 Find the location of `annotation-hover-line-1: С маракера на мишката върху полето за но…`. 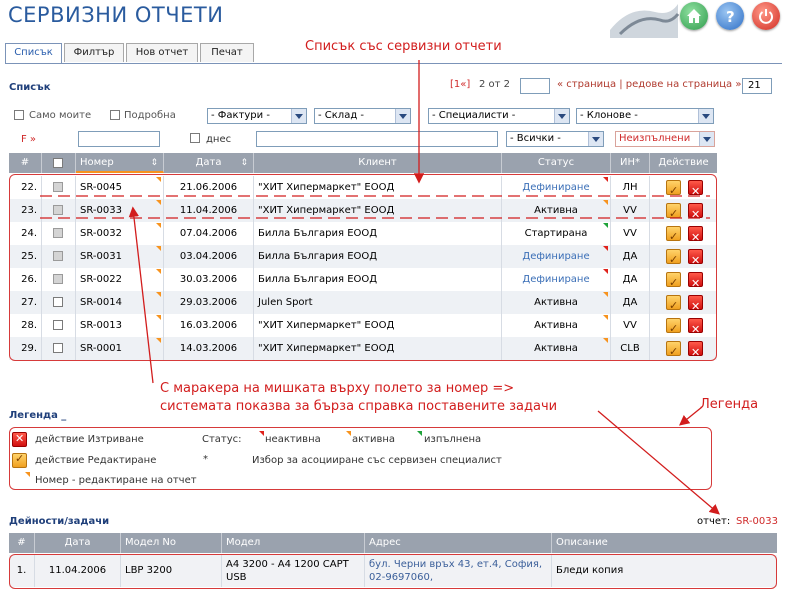

annotation-hover-line-1: С маракера на мишката върху полето за но… is located at coordinates (337, 388).